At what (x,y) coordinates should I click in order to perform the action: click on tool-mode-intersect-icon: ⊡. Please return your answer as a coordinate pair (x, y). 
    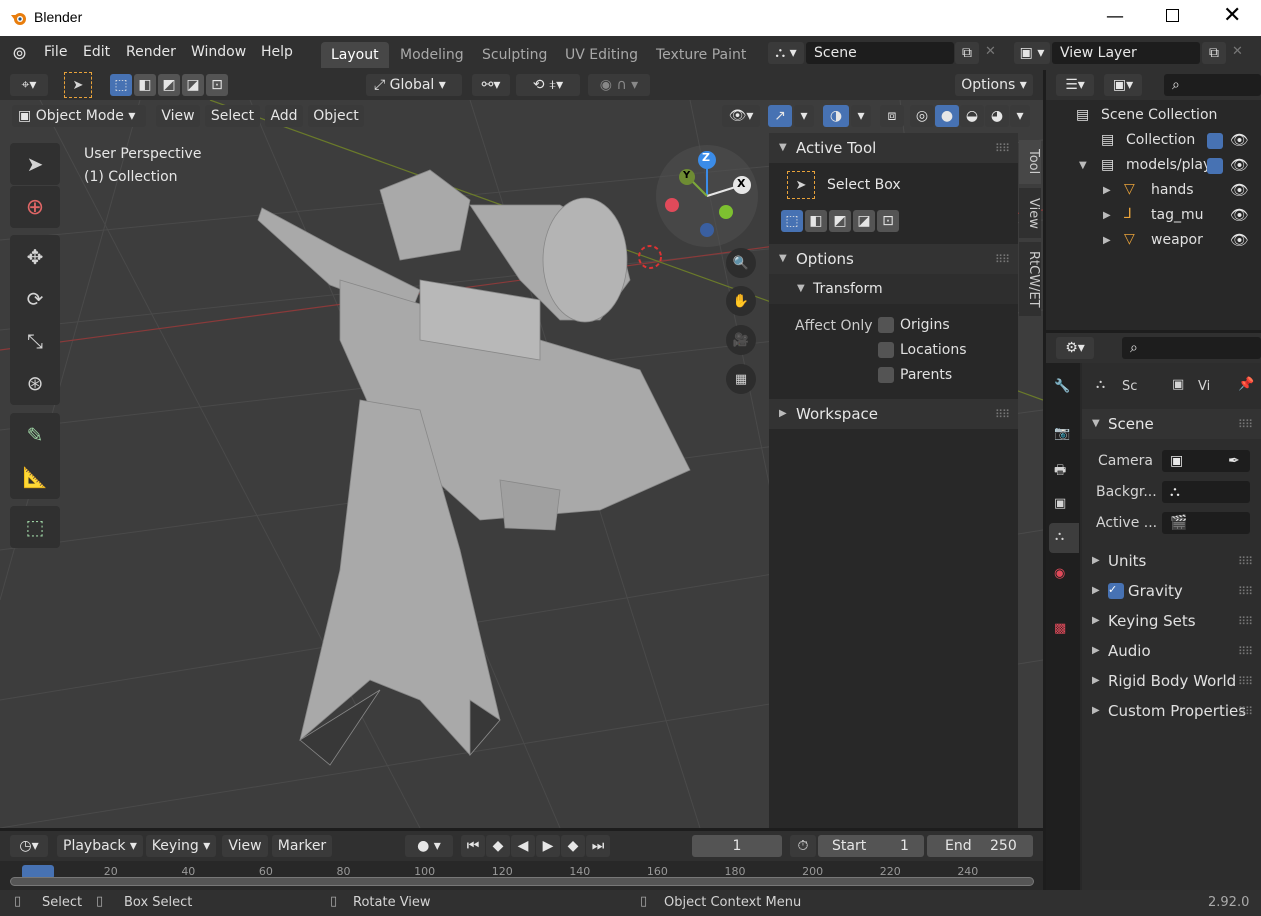
    Looking at the image, I should click on (888, 221).